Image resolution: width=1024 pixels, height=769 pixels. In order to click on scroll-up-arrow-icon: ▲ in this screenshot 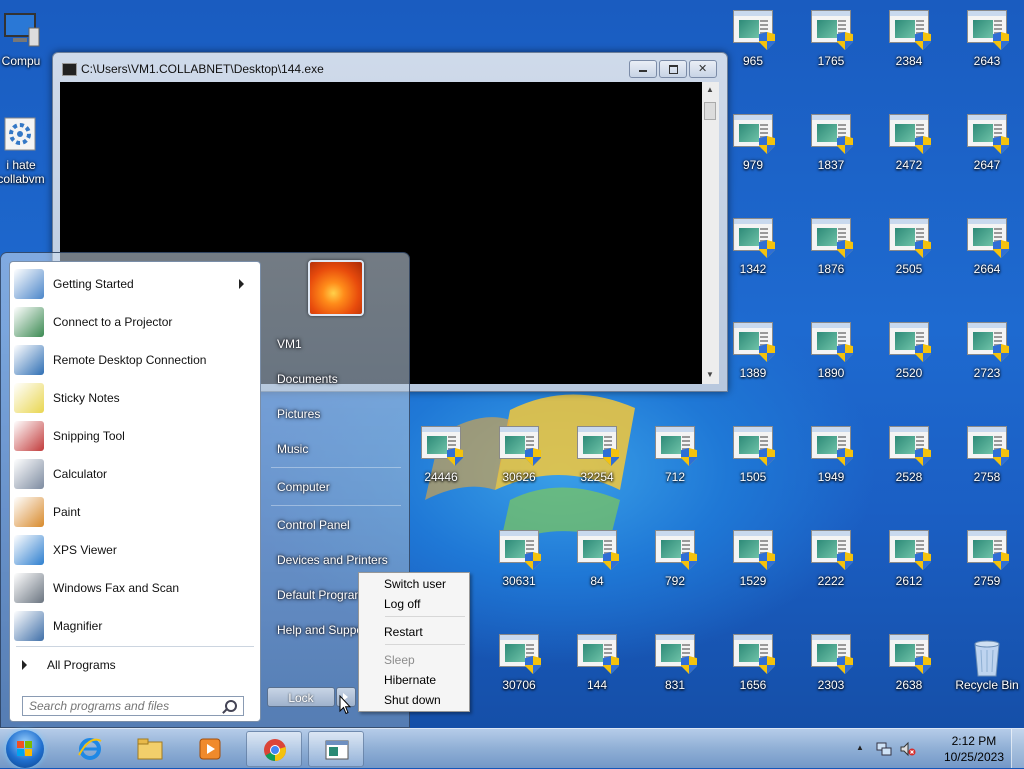, I will do `click(710, 89)`.